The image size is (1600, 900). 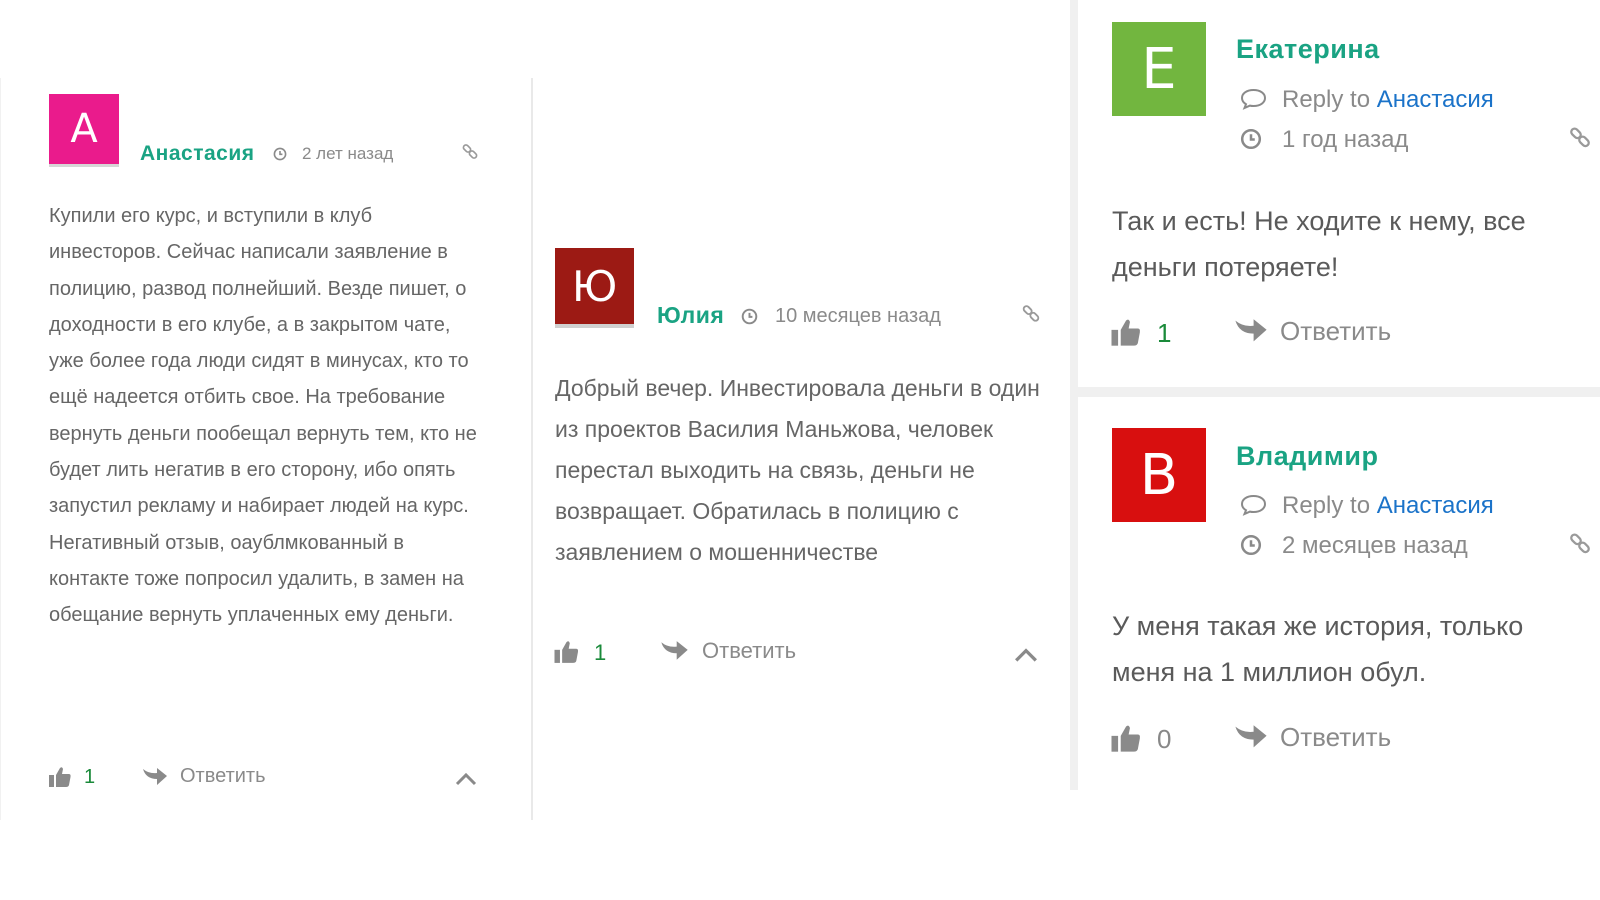 I want to click on avatar: Е, so click(x=1159, y=69).